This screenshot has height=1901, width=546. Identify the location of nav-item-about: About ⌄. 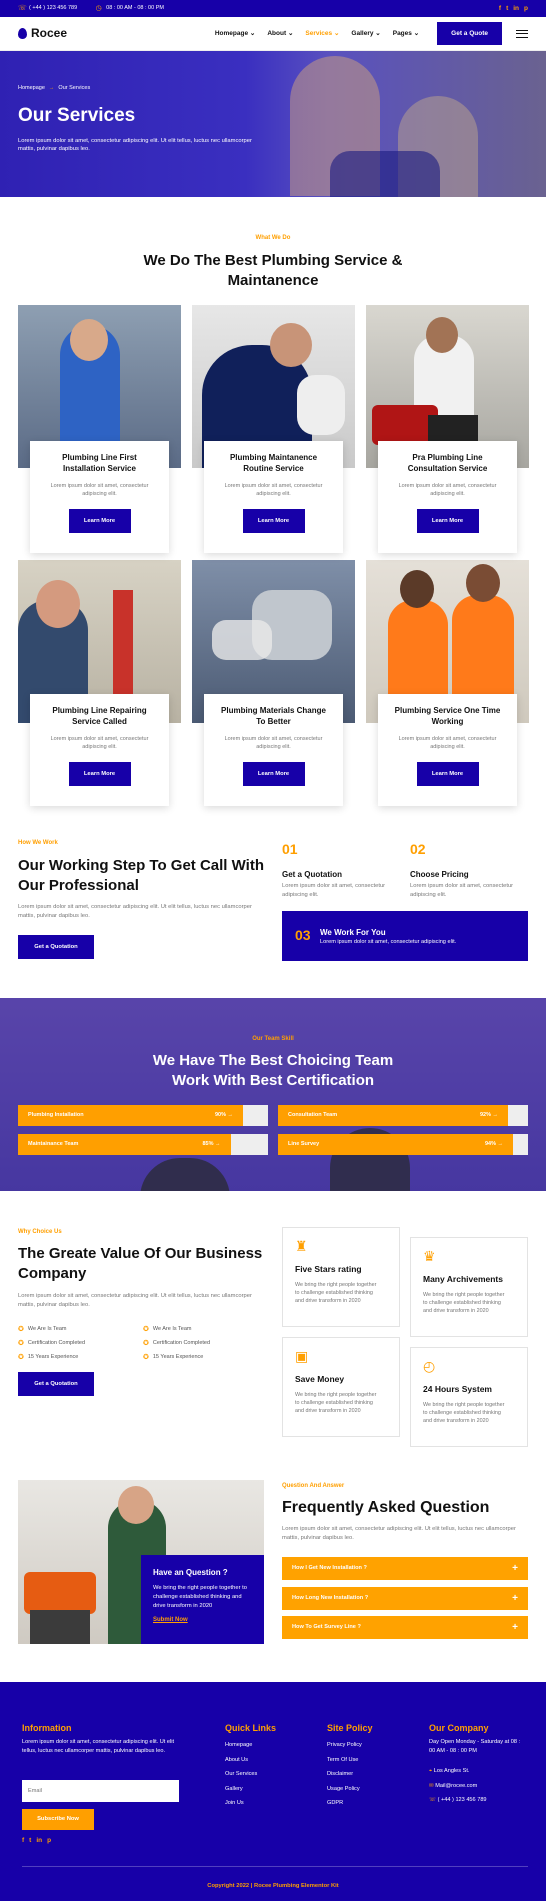
(280, 33).